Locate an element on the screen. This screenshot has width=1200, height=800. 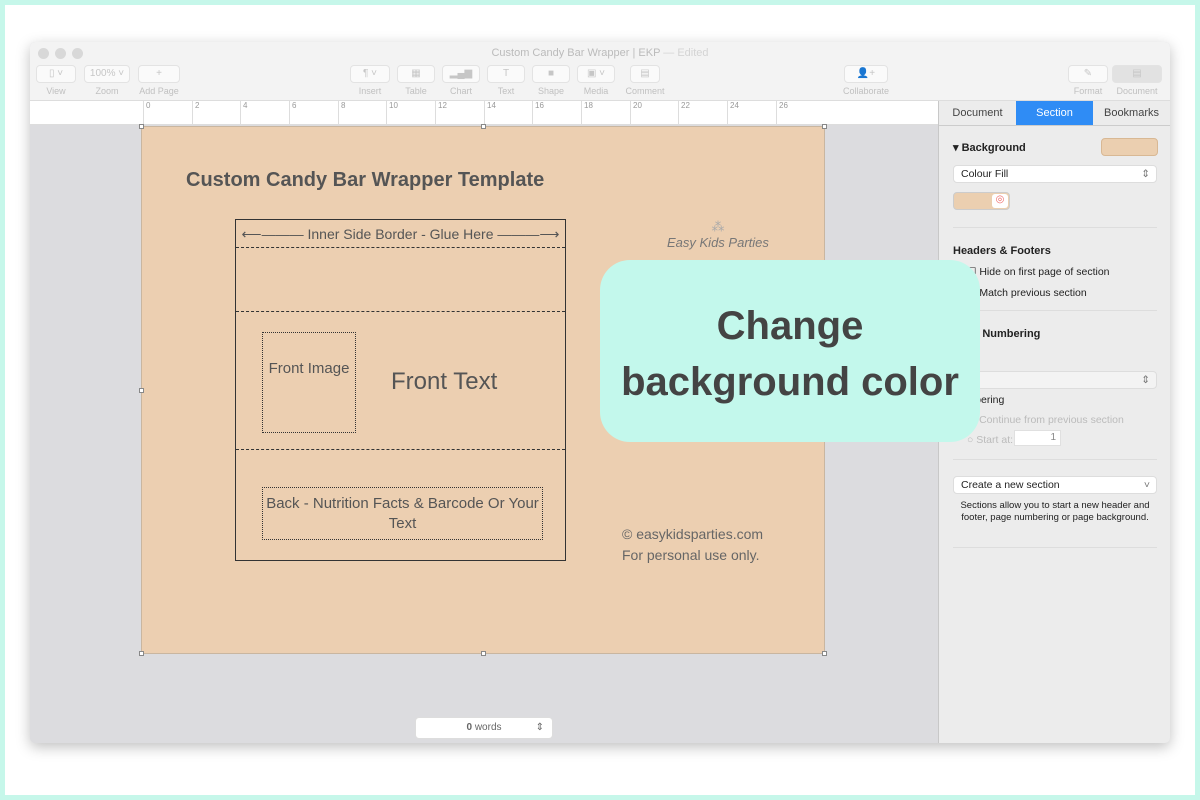
ruler-tick: 24 is located at coordinates (733, 113).